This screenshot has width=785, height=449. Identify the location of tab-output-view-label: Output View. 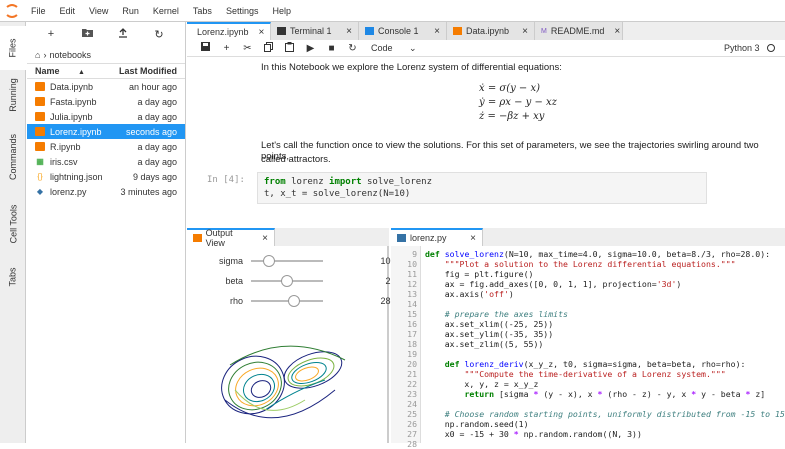
(219, 238).